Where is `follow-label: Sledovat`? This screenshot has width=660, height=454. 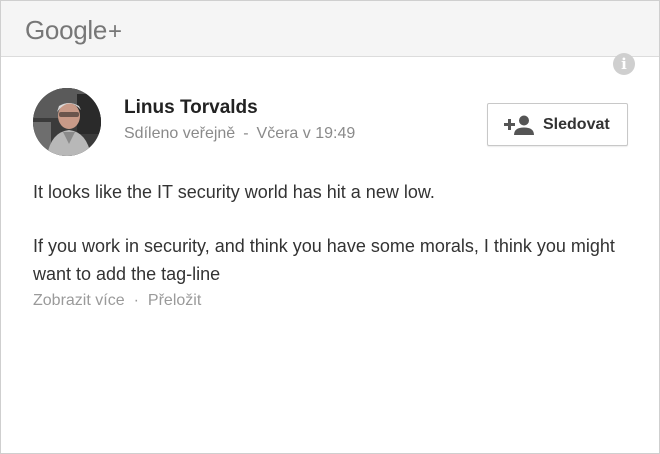 follow-label: Sledovat is located at coordinates (576, 124).